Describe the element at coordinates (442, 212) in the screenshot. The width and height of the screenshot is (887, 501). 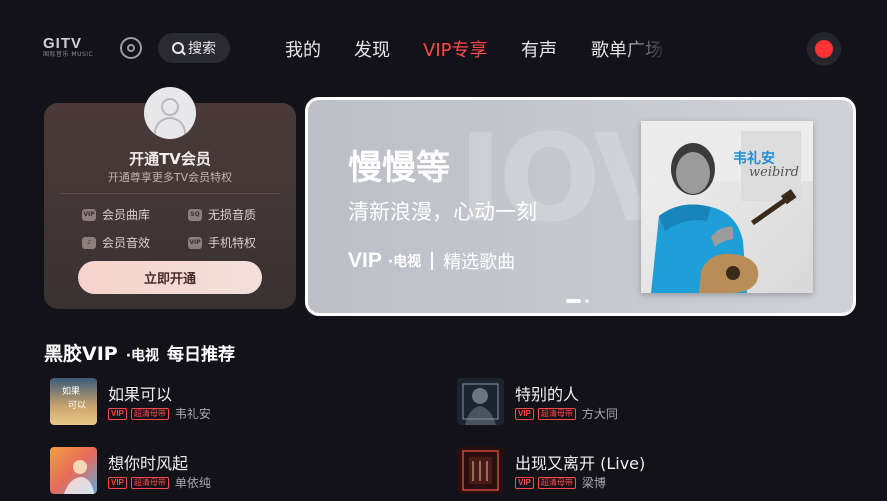
I see `banner-subtitle: 清新浪漫，心动一刻` at that location.